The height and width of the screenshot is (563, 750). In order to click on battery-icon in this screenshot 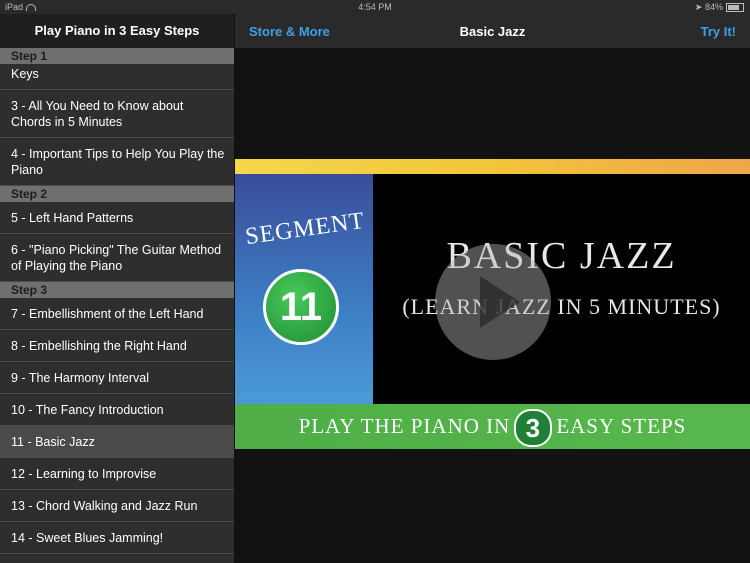, I will do `click(735, 8)`.